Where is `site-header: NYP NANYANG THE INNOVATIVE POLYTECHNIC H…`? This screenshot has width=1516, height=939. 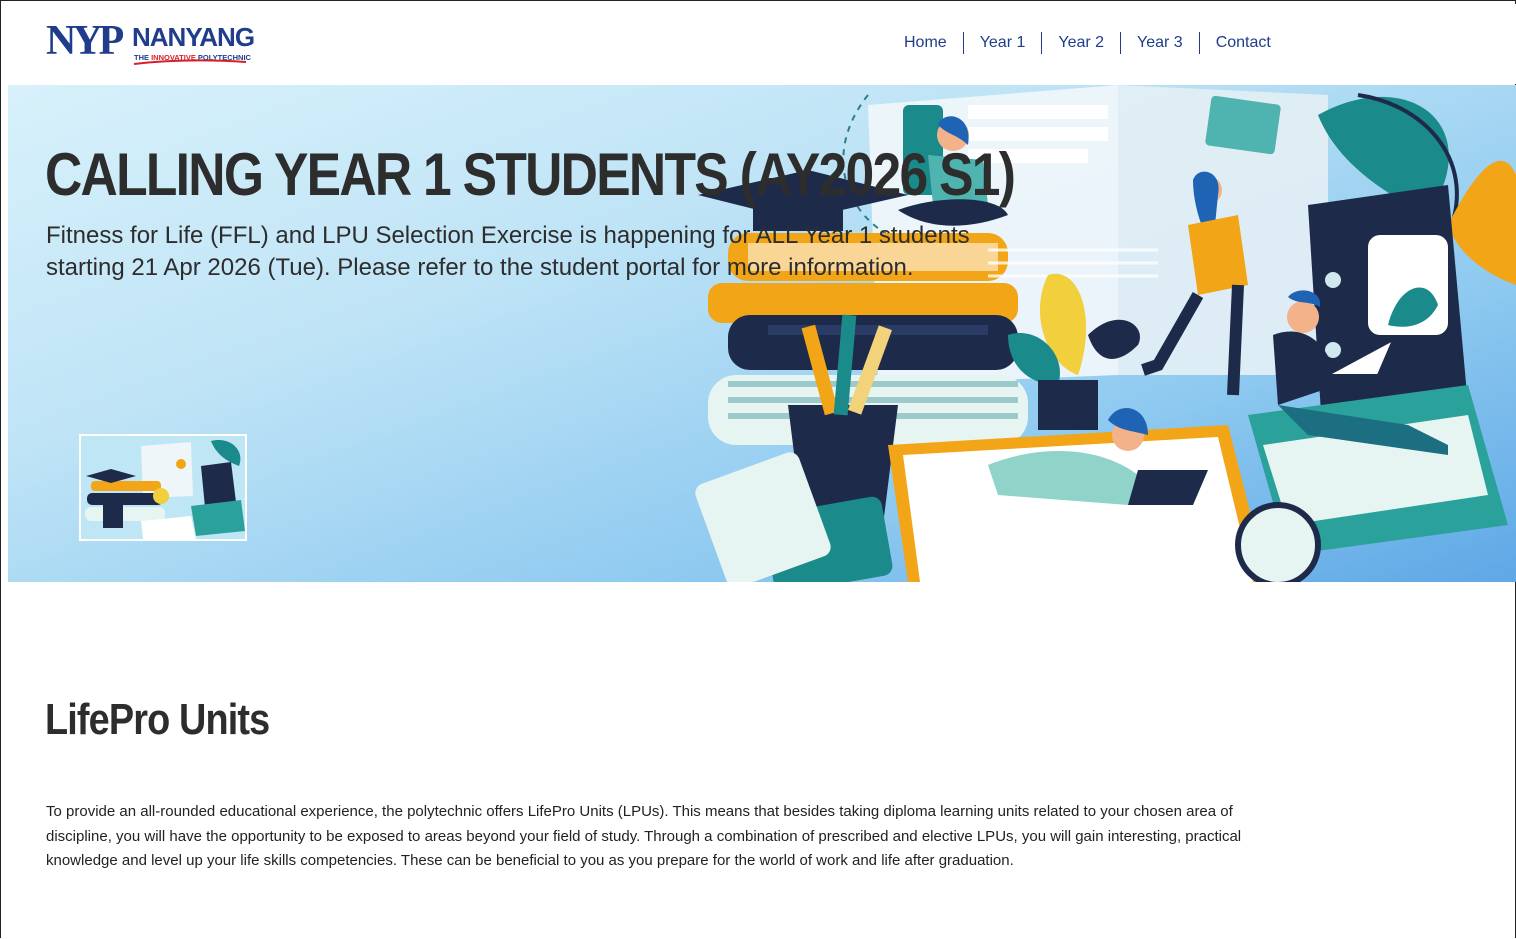 site-header: NYP NANYANG THE INNOVATIVE POLYTECHNIC H… is located at coordinates (762, 44).